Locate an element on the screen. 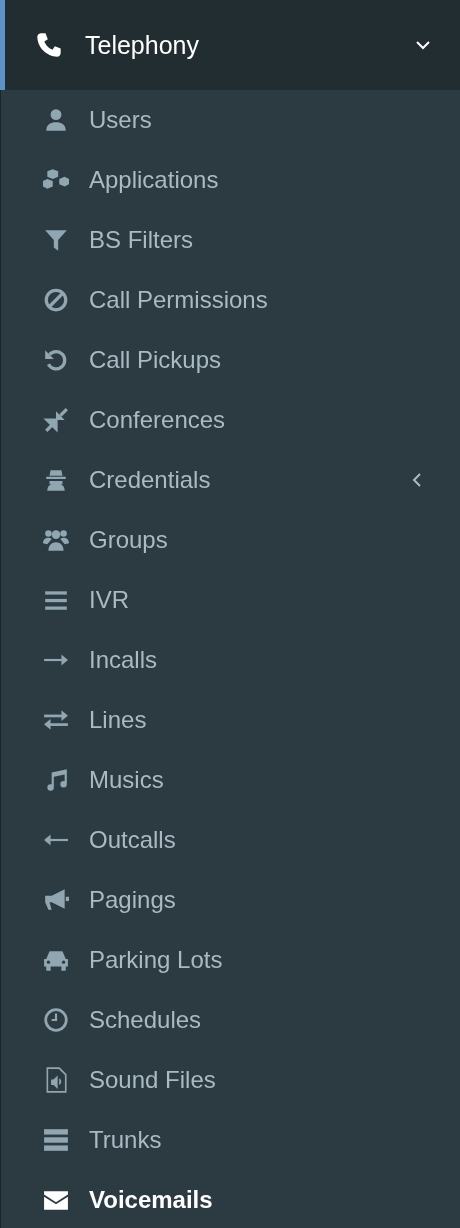 The height and width of the screenshot is (1228, 460). menu-item: Outcalls is located at coordinates (230, 840).